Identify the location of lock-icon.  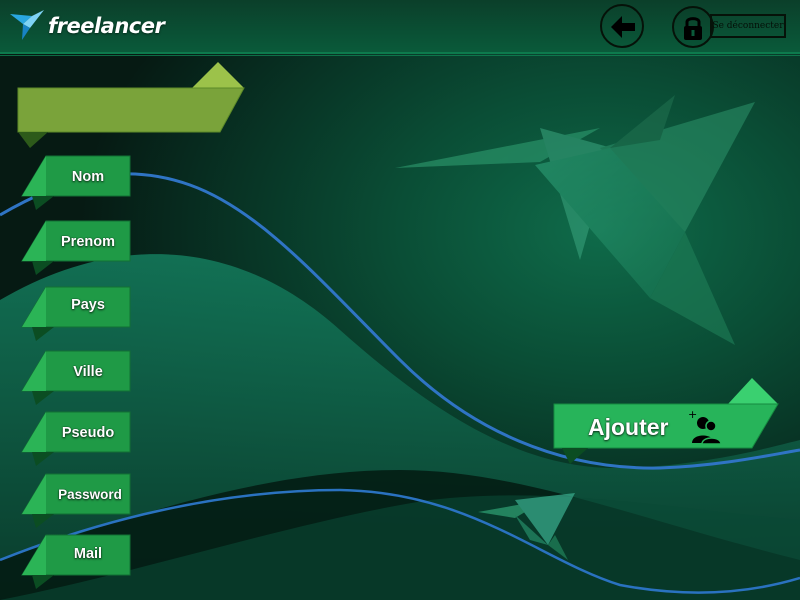
(693, 28).